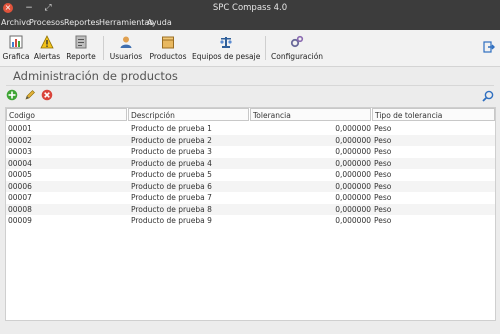 This screenshot has width=500, height=334. Describe the element at coordinates (297, 56) in the screenshot. I see `toolbar-label: Configuración` at that location.